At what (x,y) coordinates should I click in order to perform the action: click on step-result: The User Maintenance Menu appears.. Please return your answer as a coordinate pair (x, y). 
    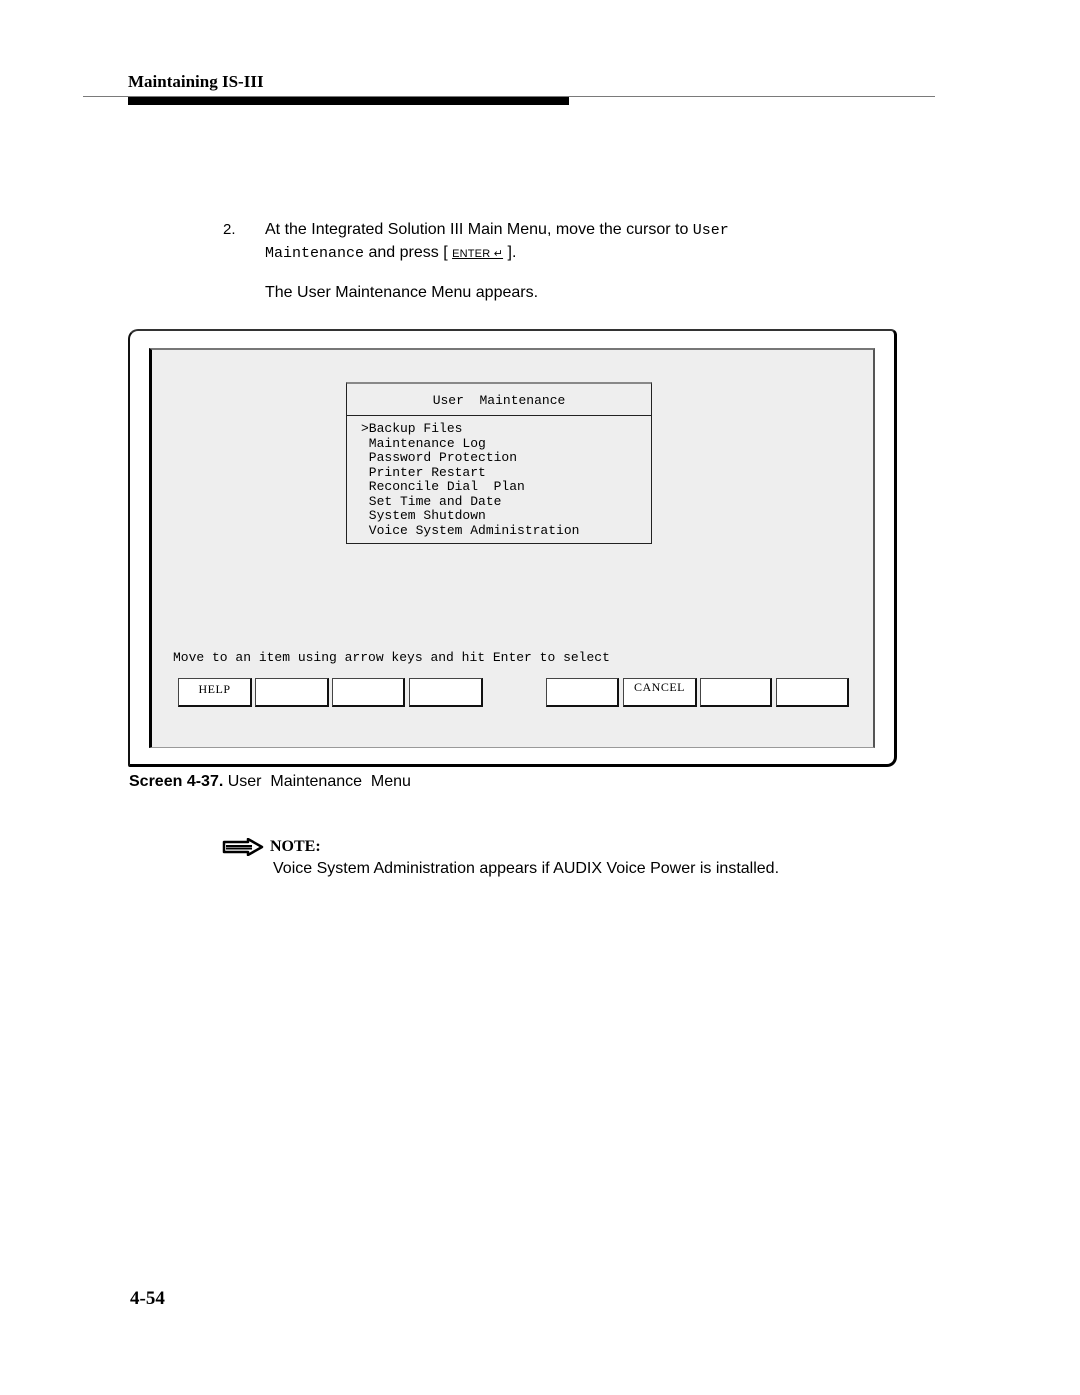
    Looking at the image, I should click on (402, 292).